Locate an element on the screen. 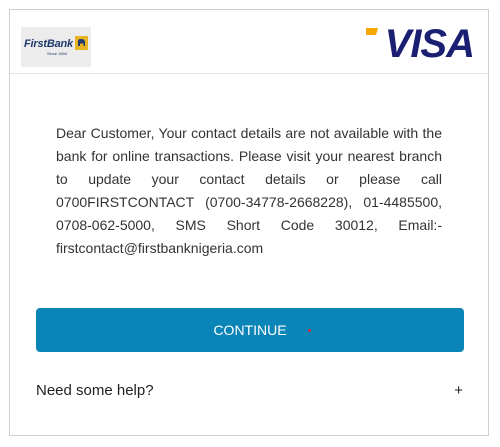 The width and height of the screenshot is (500, 447). visa-accent-icon is located at coordinates (372, 31).